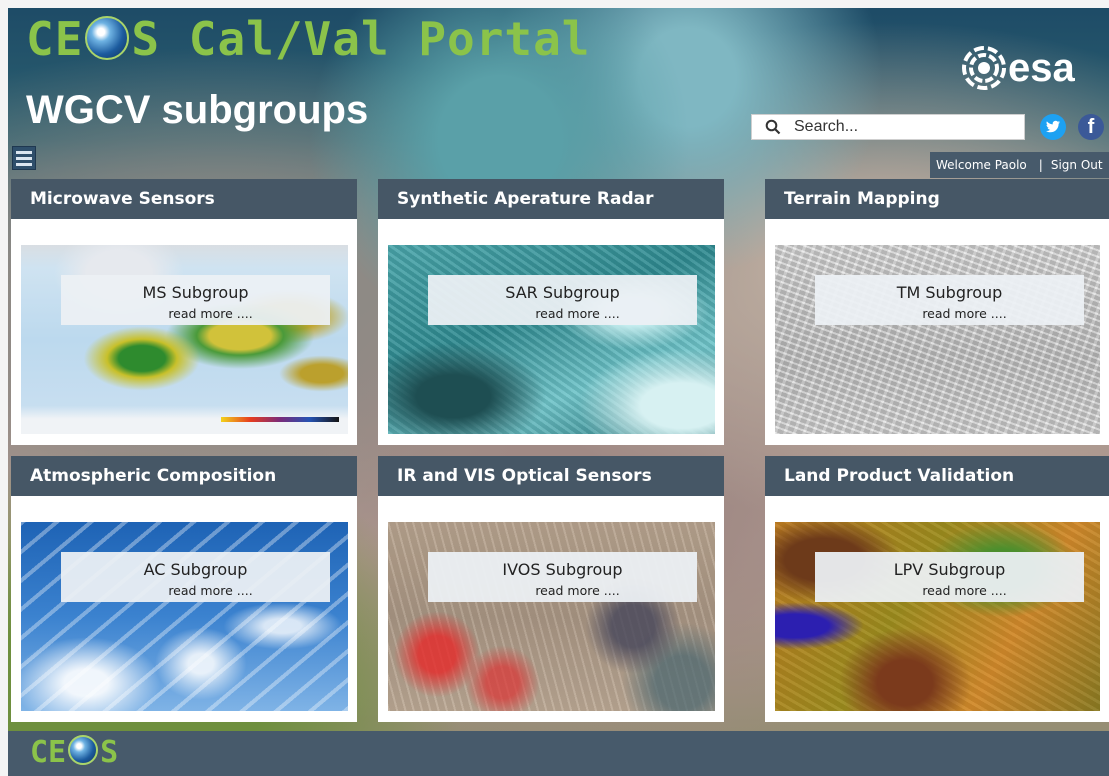 The image size is (1109, 776). What do you see at coordinates (195, 569) in the screenshot?
I see `subgroup-title: AC Subgroup` at bounding box center [195, 569].